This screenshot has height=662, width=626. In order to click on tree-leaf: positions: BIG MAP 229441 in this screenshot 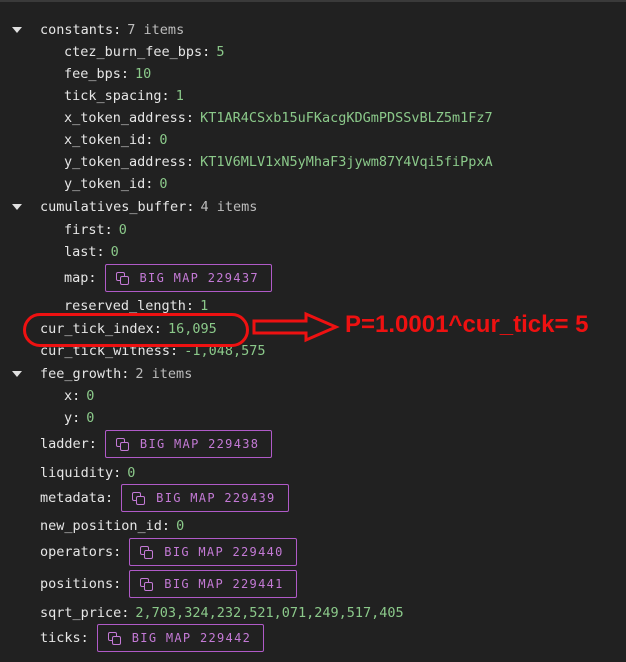, I will do `click(148, 584)`.